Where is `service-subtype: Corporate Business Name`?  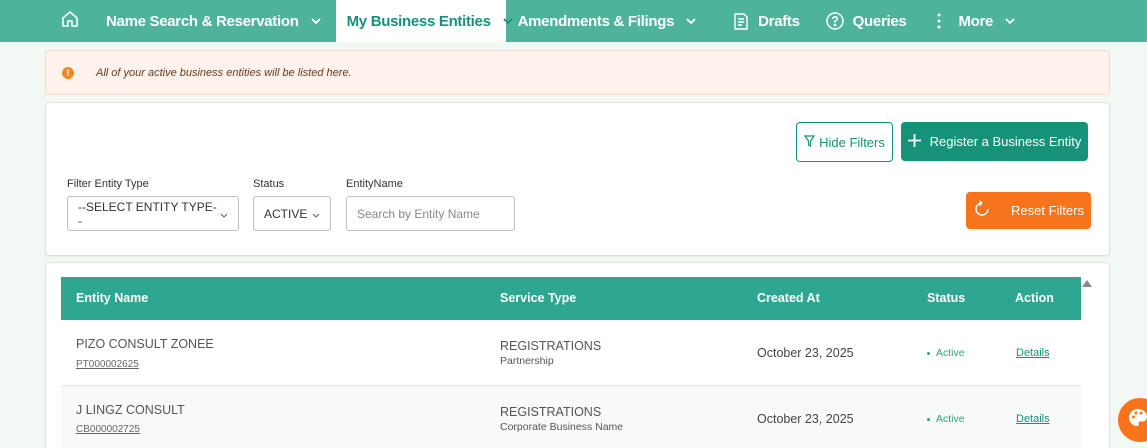 service-subtype: Corporate Business Name is located at coordinates (562, 427).